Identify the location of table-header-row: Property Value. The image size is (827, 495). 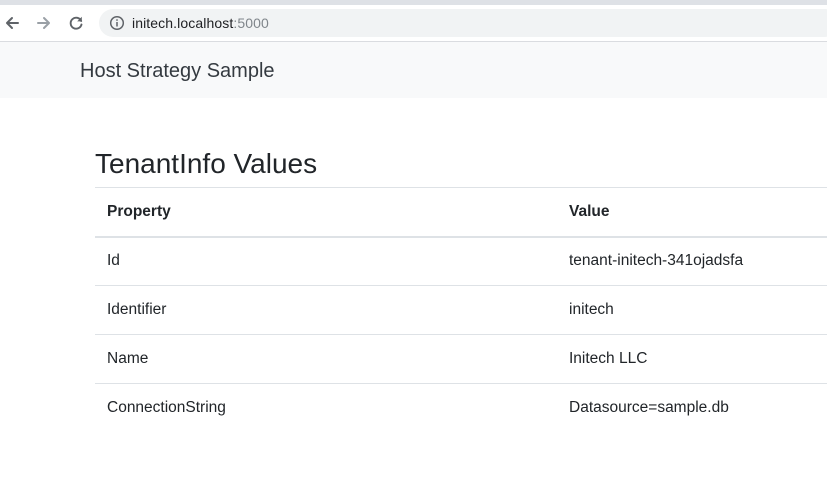
(461, 212).